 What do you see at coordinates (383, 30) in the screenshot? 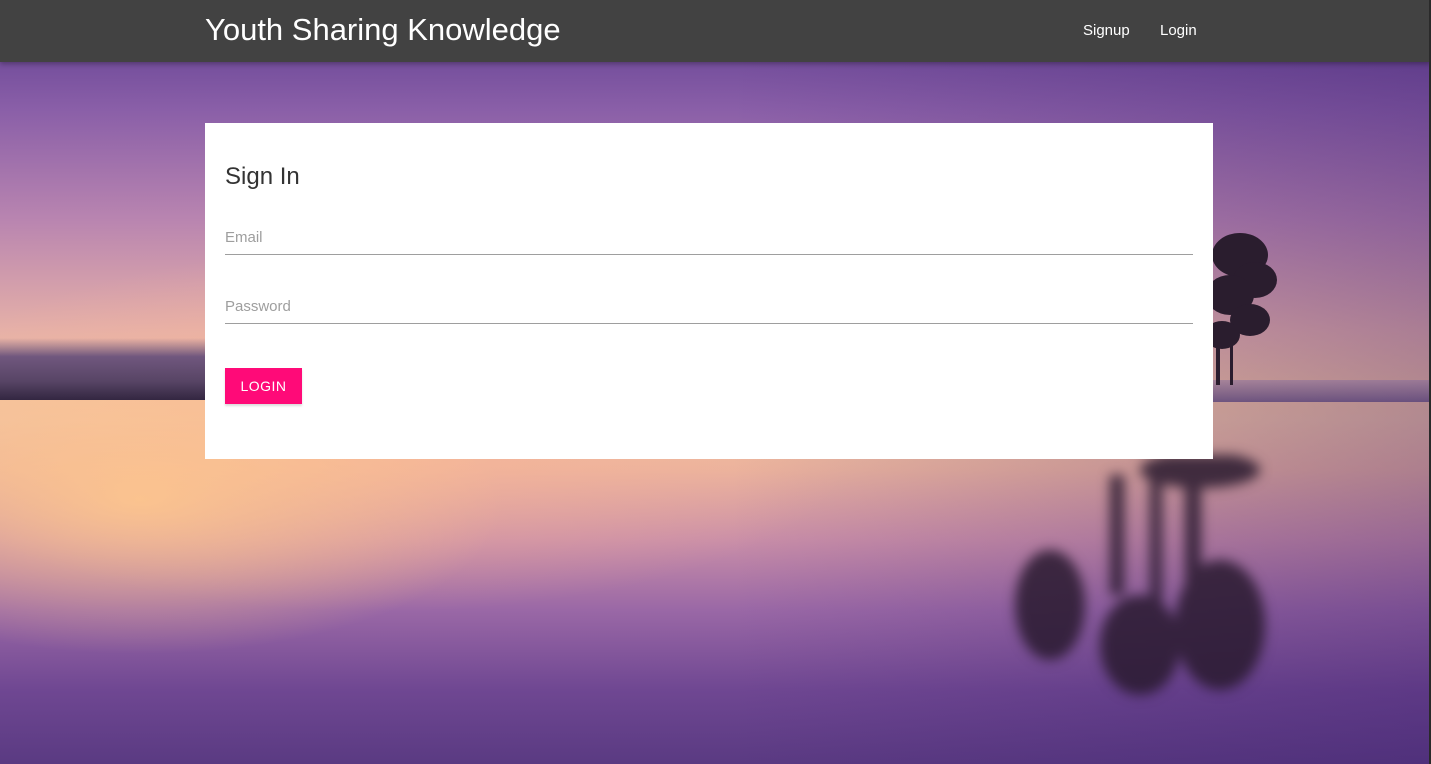
I see `brand-logo-link: Youth Sharing Knowledge` at bounding box center [383, 30].